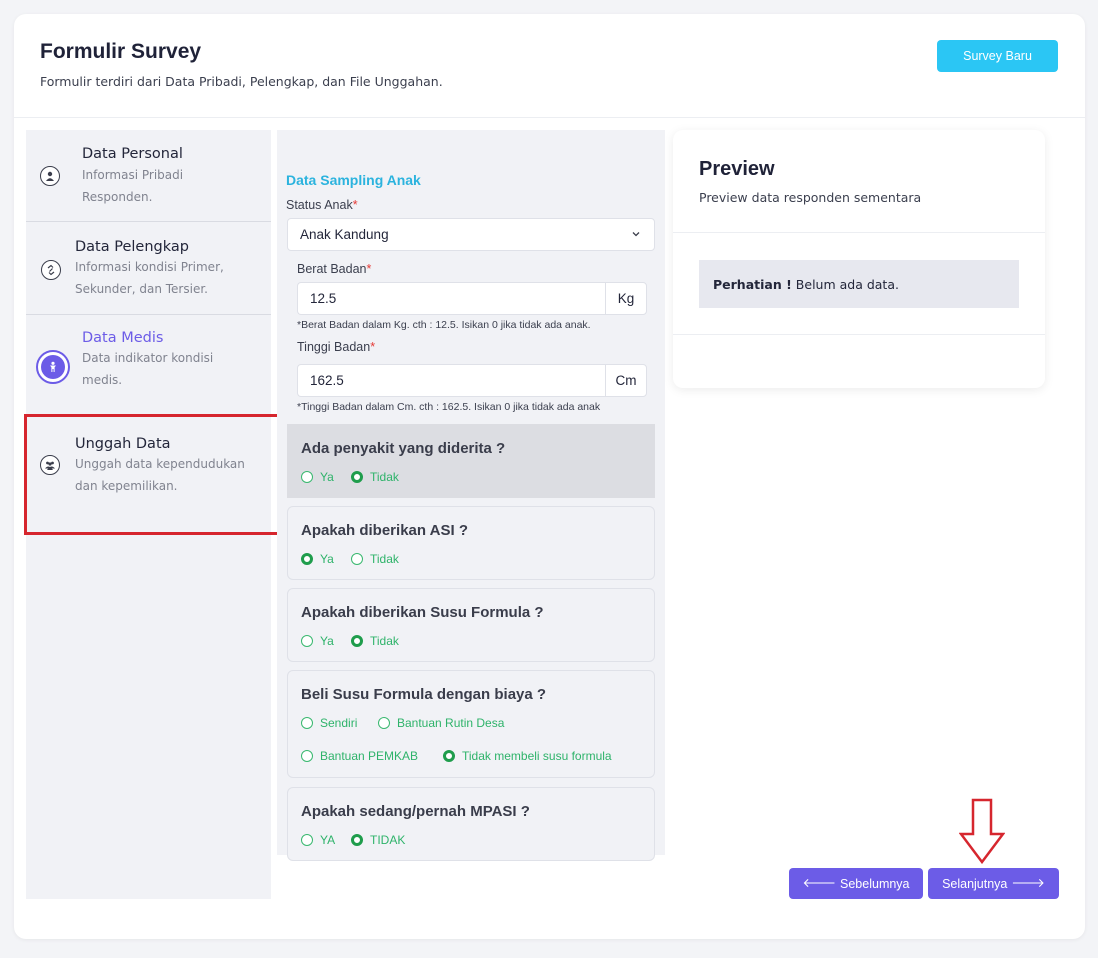 This screenshot has height=958, width=1098. Describe the element at coordinates (471, 461) in the screenshot. I see `question-penyakit: Ada penyakit yang diderita ? Ya Tidak` at that location.